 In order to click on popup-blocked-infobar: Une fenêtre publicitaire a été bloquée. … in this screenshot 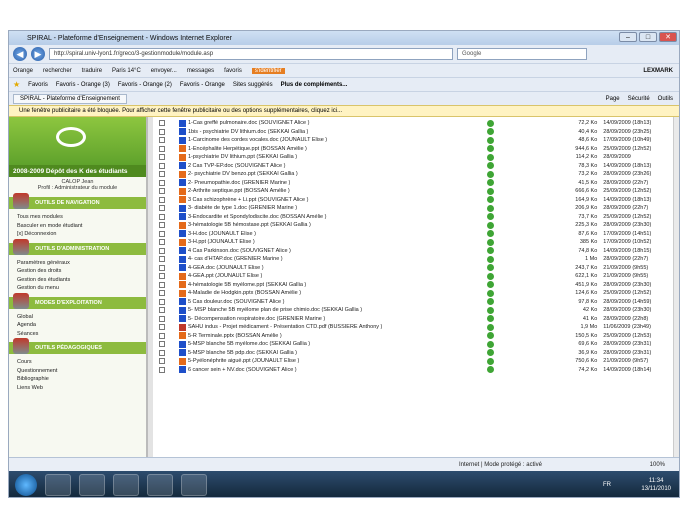, I will do `click(344, 111)`.